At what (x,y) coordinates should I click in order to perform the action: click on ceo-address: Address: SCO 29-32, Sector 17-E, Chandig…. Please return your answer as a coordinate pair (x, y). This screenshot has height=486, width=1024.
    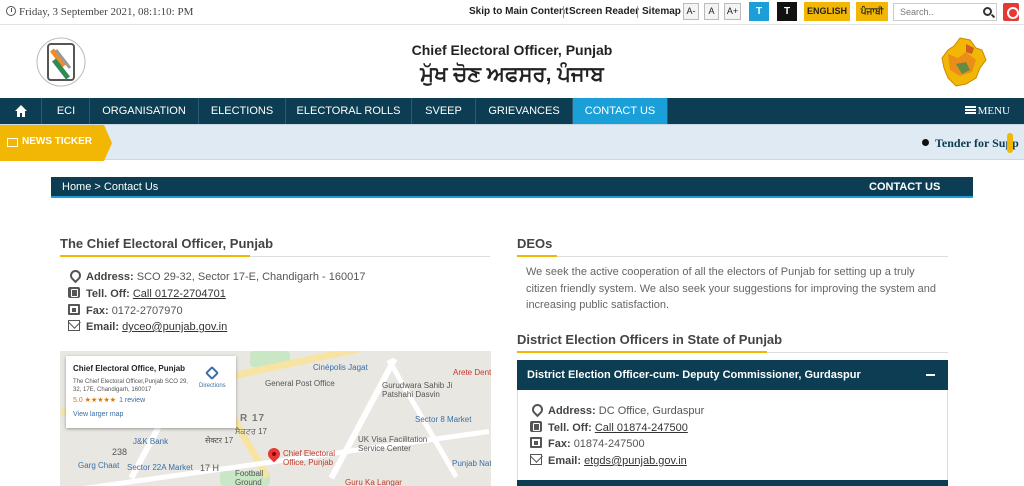
    Looking at the image, I should click on (216, 276).